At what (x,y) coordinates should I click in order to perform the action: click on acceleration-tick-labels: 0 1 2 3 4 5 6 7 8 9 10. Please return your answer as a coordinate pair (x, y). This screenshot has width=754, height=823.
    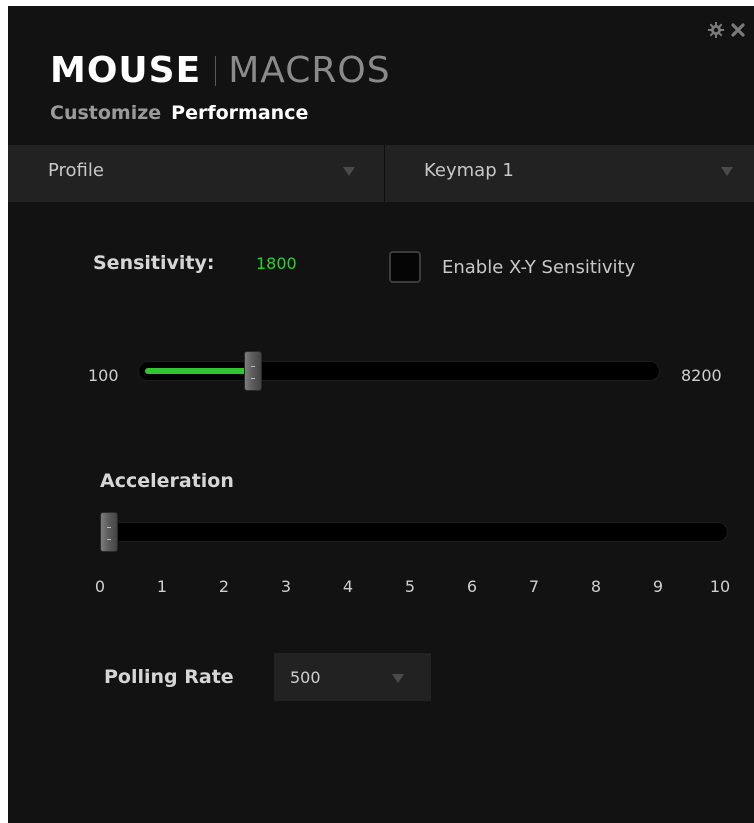
    Looking at the image, I should click on (381, 589).